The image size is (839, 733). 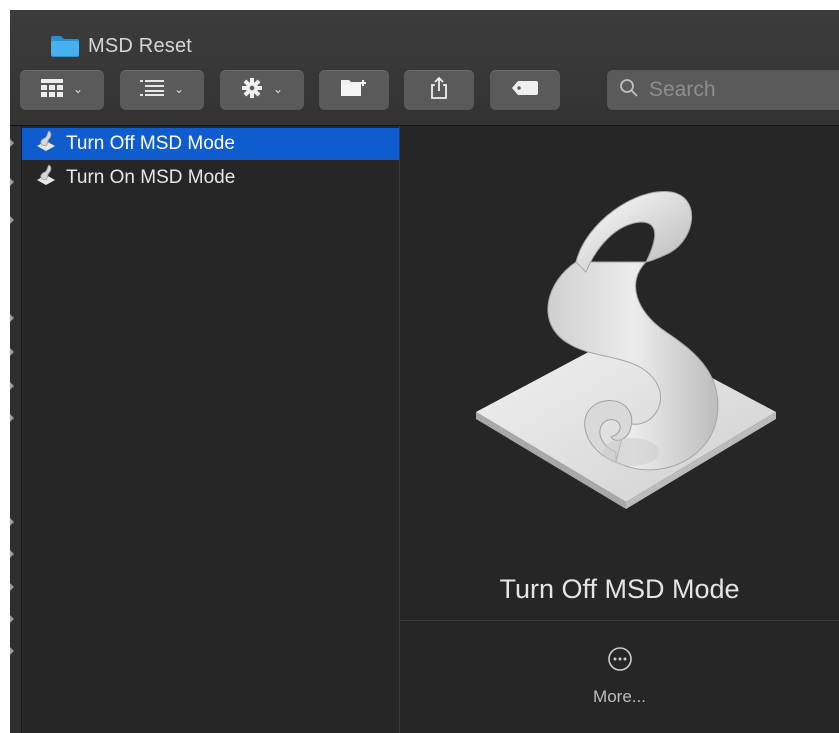 I want to click on file-row-turn-off-msd-mode: Turn Off MSD Mode, so click(x=210, y=144).